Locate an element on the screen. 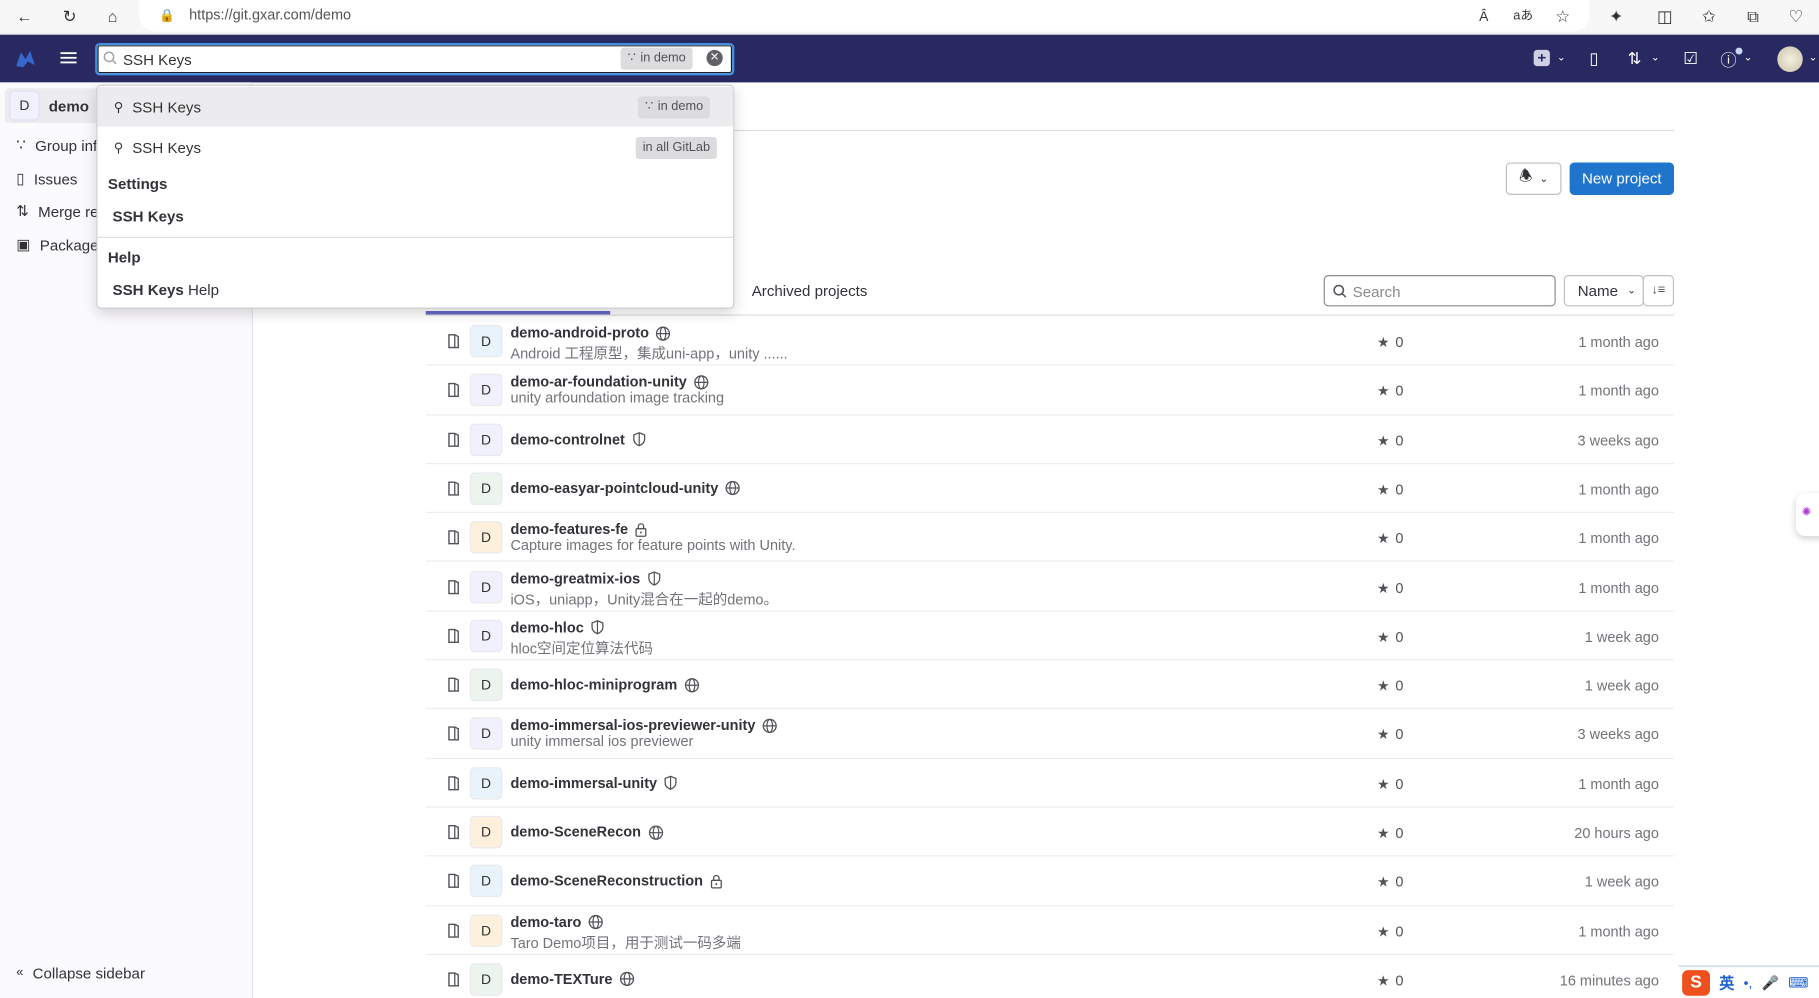 This screenshot has height=998, width=1819. project-name-link: demo-easyar-pointcloud-unity is located at coordinates (614, 488).